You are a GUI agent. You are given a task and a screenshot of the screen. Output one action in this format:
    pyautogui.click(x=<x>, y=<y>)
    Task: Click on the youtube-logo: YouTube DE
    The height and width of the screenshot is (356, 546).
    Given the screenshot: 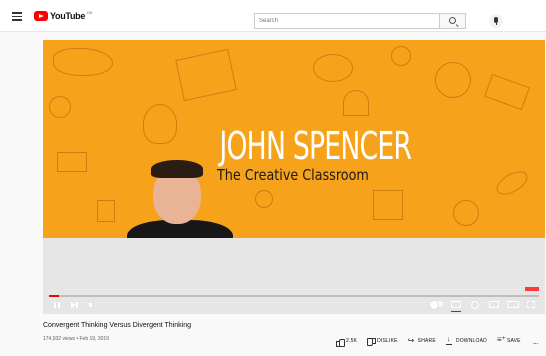 What is the action you would take?
    pyautogui.click(x=63, y=16)
    